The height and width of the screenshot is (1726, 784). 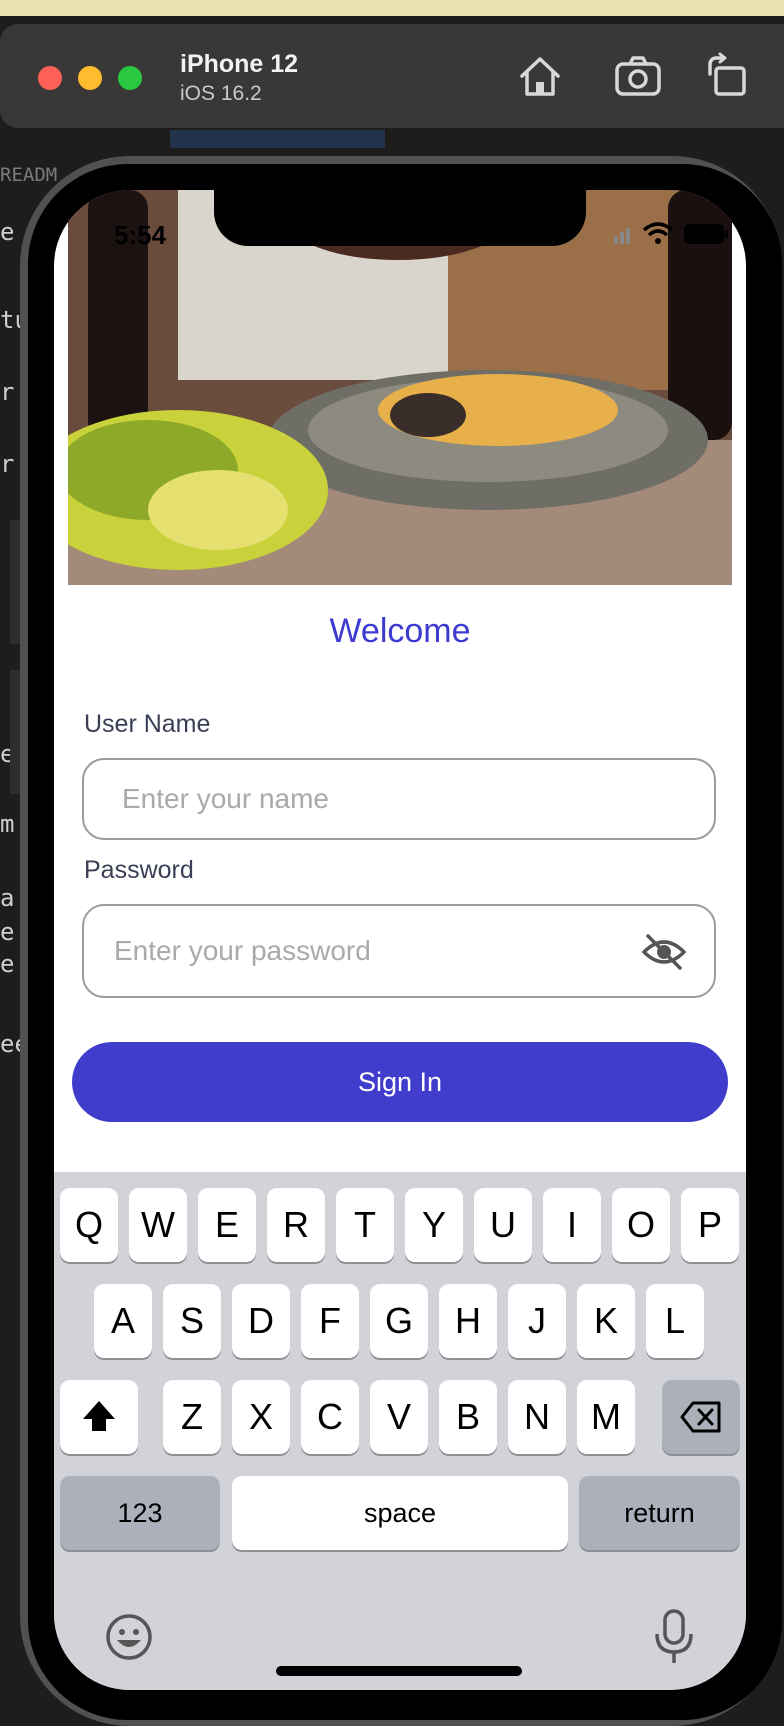 I want to click on key-s: S, so click(x=192, y=1321).